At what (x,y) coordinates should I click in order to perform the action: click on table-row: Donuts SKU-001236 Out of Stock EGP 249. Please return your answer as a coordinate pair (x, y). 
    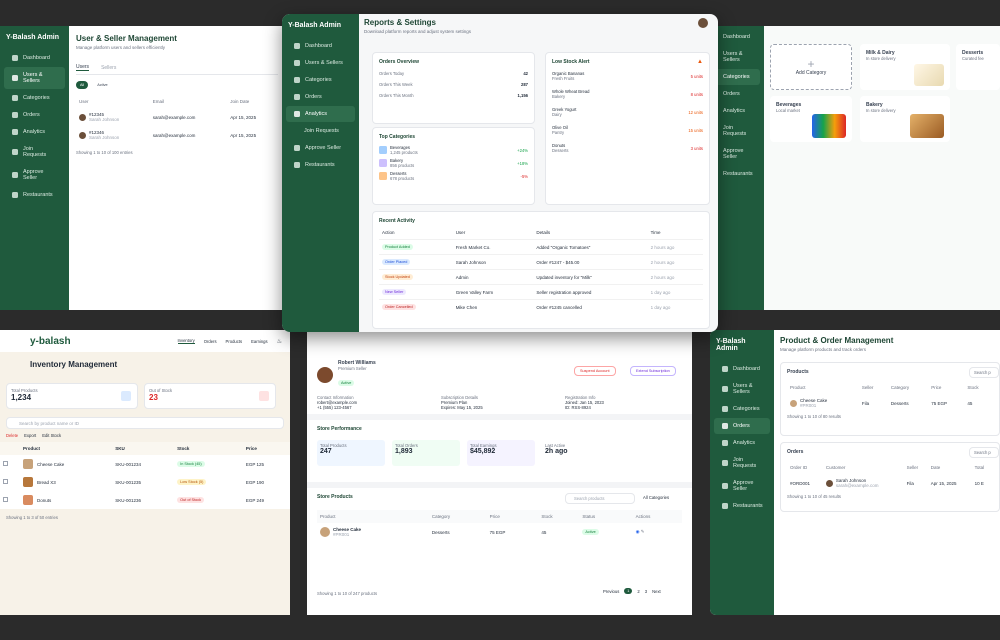
    Looking at the image, I should click on (145, 500).